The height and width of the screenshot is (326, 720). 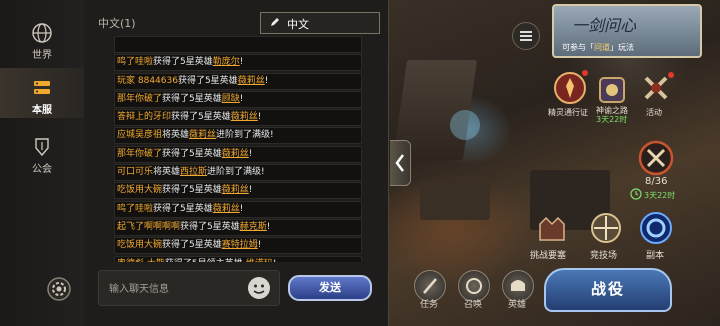 What do you see at coordinates (656, 228) in the screenshot?
I see `portal-icon` at bounding box center [656, 228].